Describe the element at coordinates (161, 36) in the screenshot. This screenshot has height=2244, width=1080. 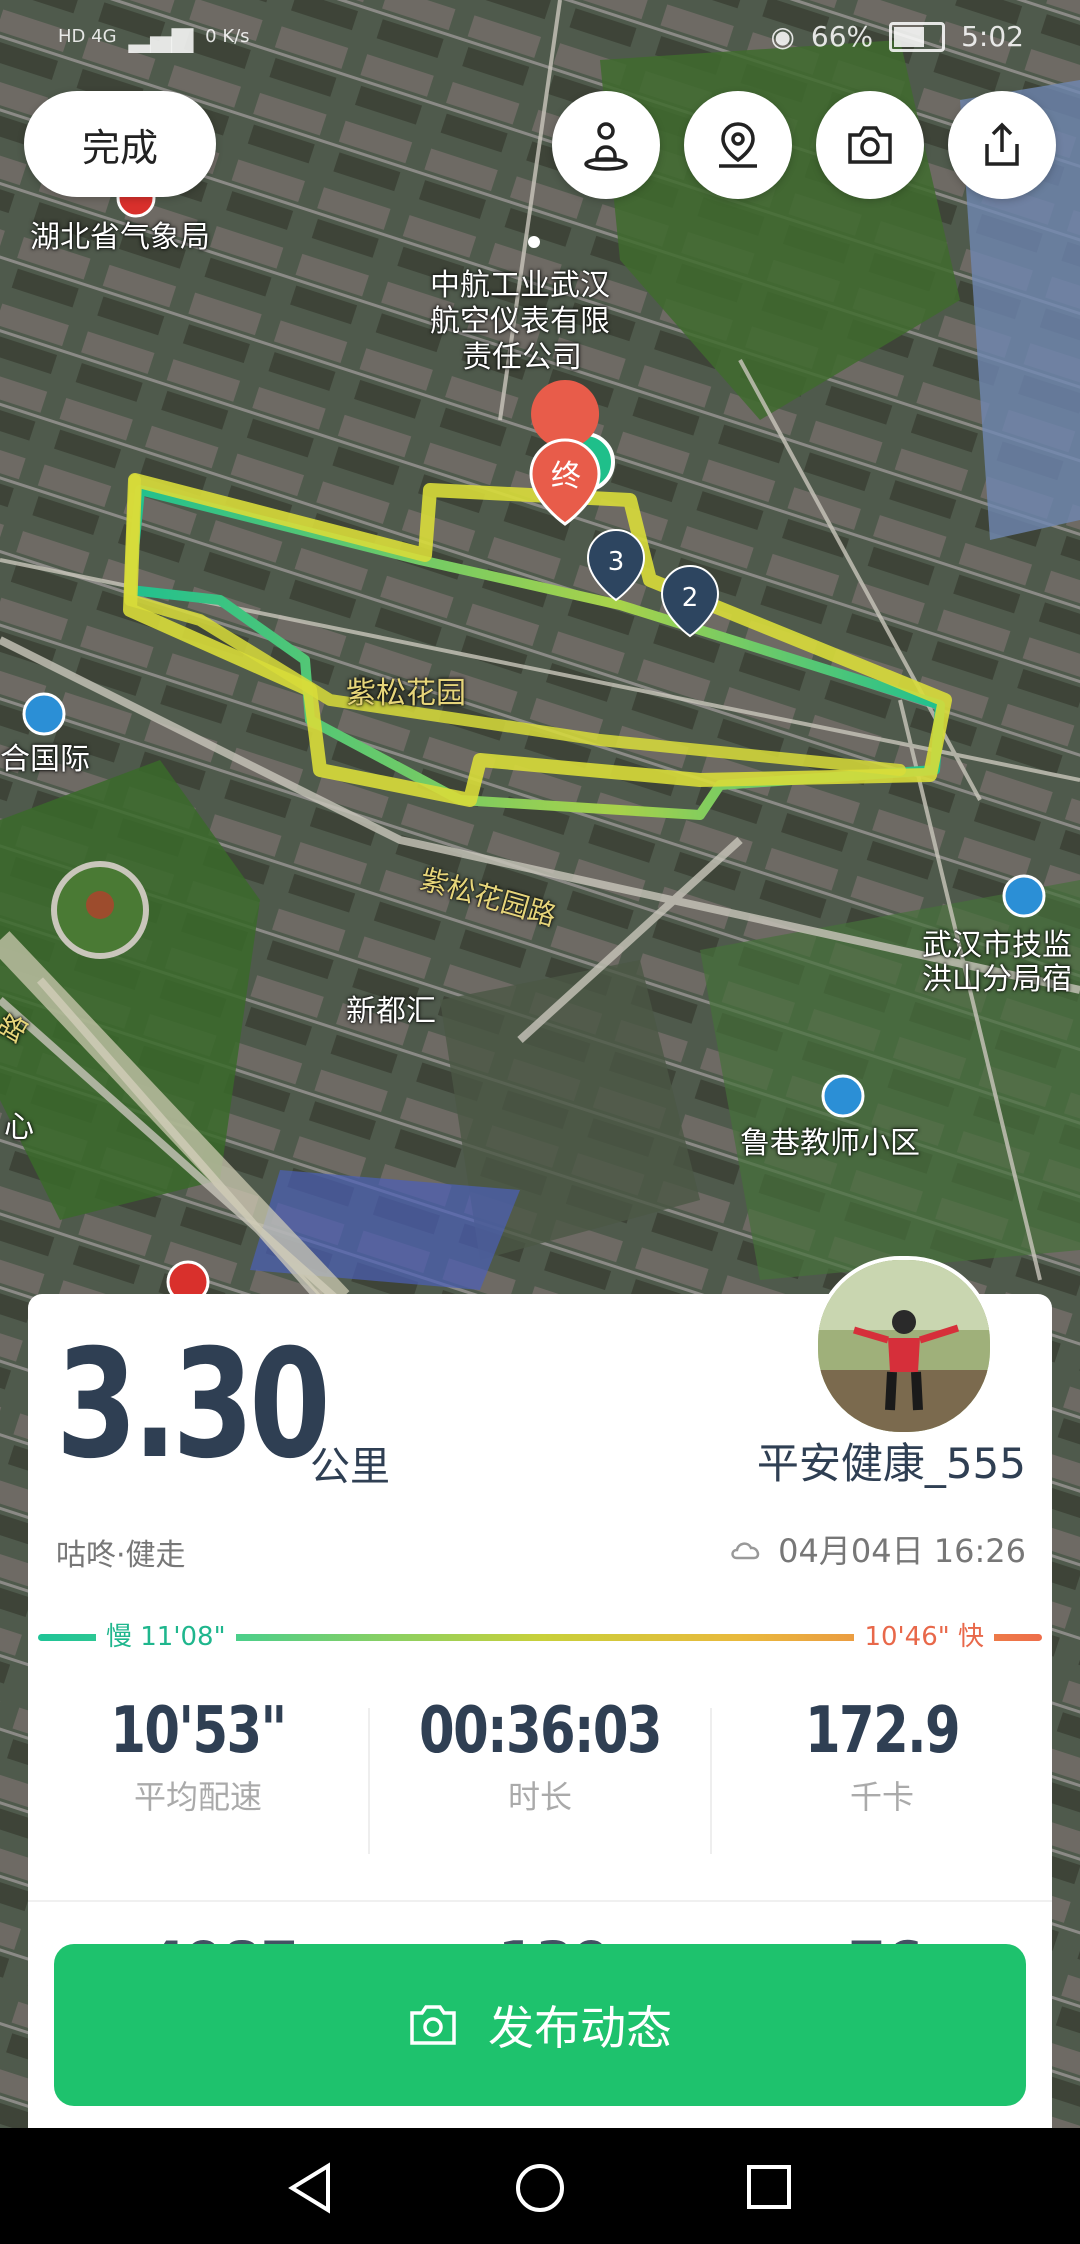
I see `signal-icon: ▂▄▆` at that location.